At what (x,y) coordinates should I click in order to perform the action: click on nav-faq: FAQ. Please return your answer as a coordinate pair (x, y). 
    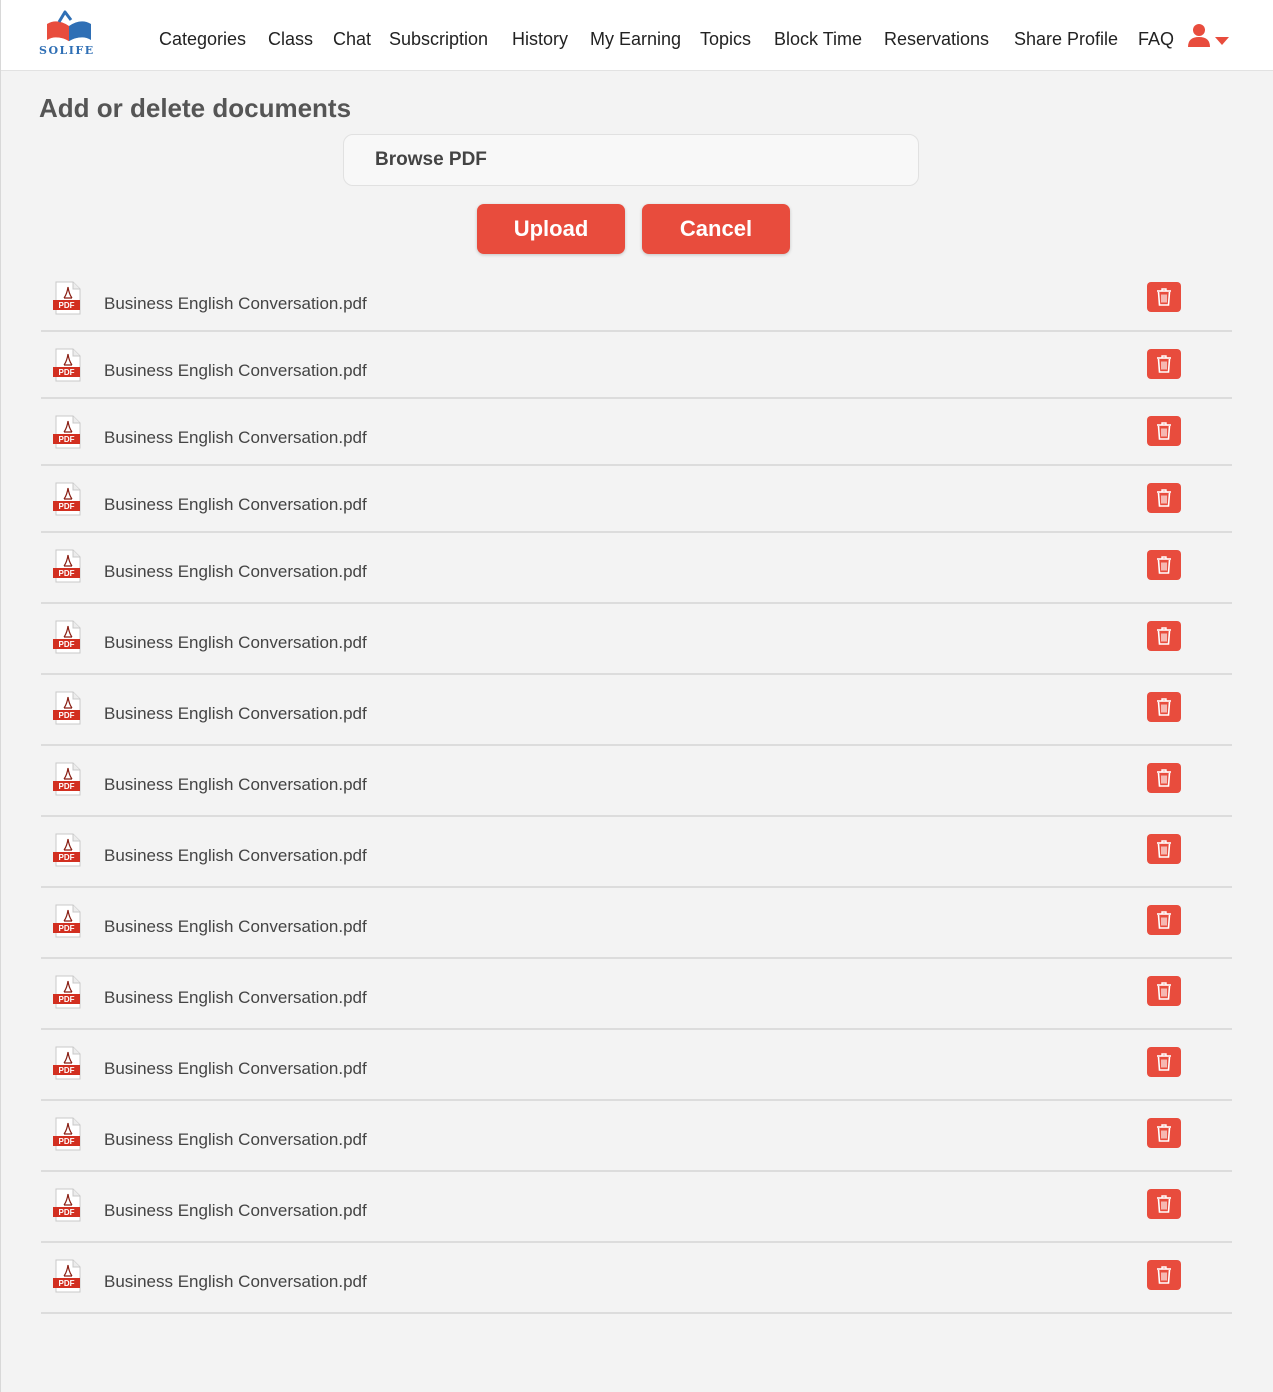
    Looking at the image, I should click on (1156, 39).